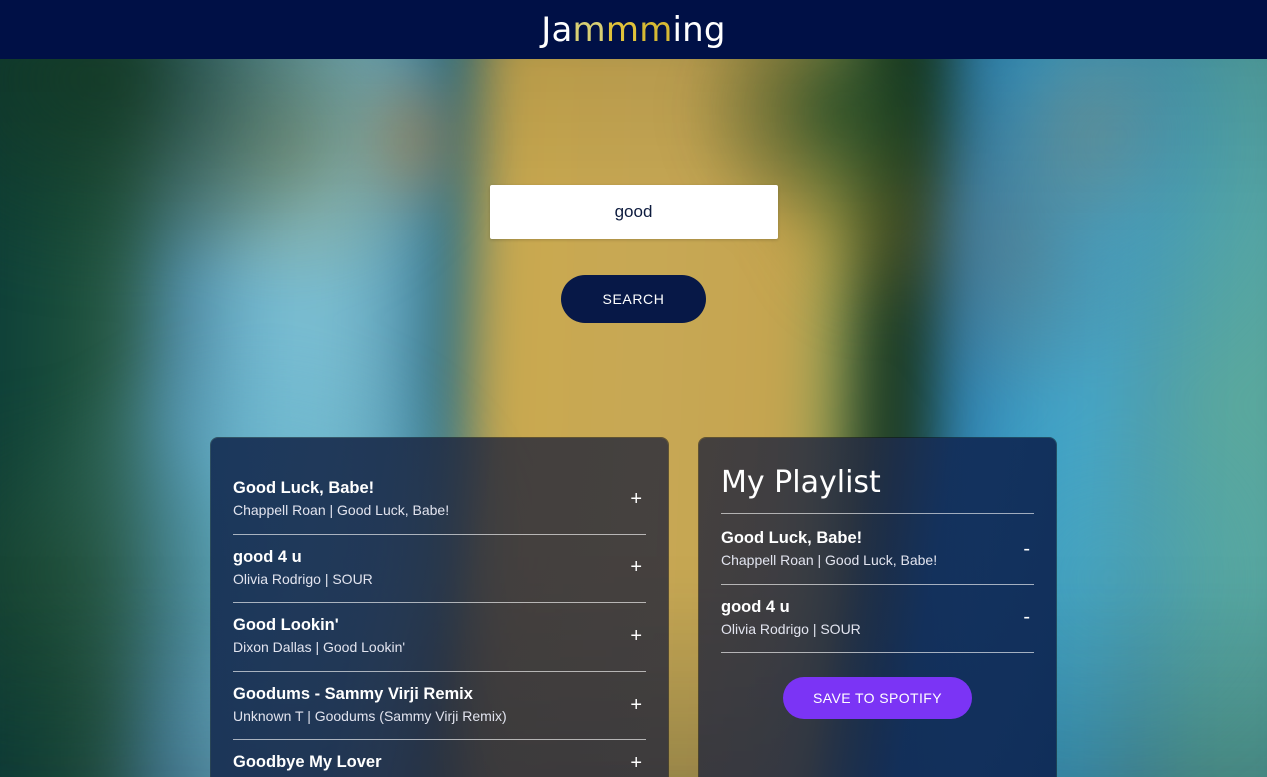 Image resolution: width=1267 pixels, height=777 pixels. Describe the element at coordinates (353, 693) in the screenshot. I see `track-title: Goodums - Sammy Virji Remix` at that location.